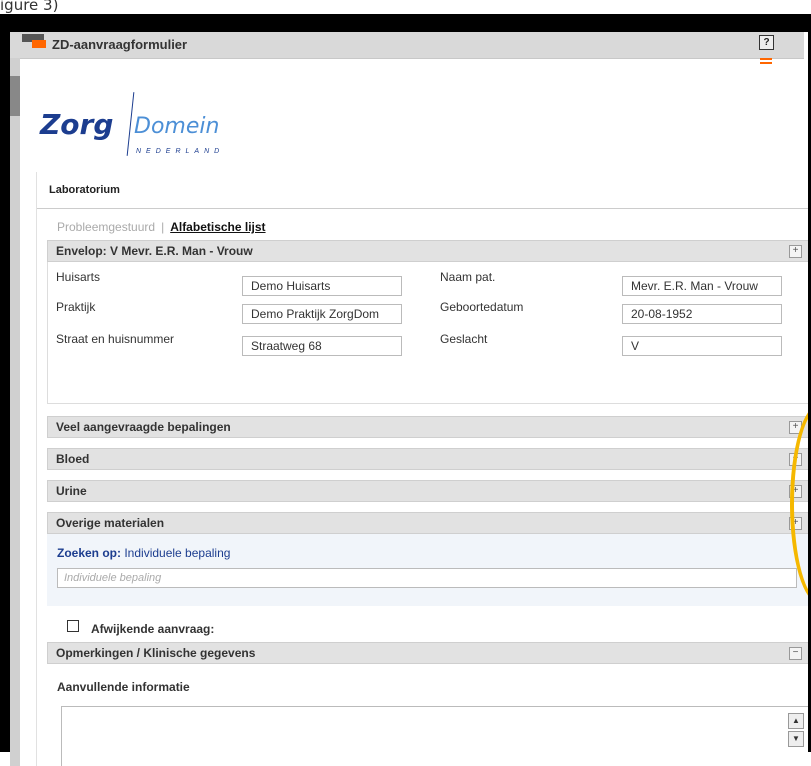 This screenshot has width=811, height=766. Describe the element at coordinates (427, 491) in the screenshot. I see `section-urine: Urine +` at that location.